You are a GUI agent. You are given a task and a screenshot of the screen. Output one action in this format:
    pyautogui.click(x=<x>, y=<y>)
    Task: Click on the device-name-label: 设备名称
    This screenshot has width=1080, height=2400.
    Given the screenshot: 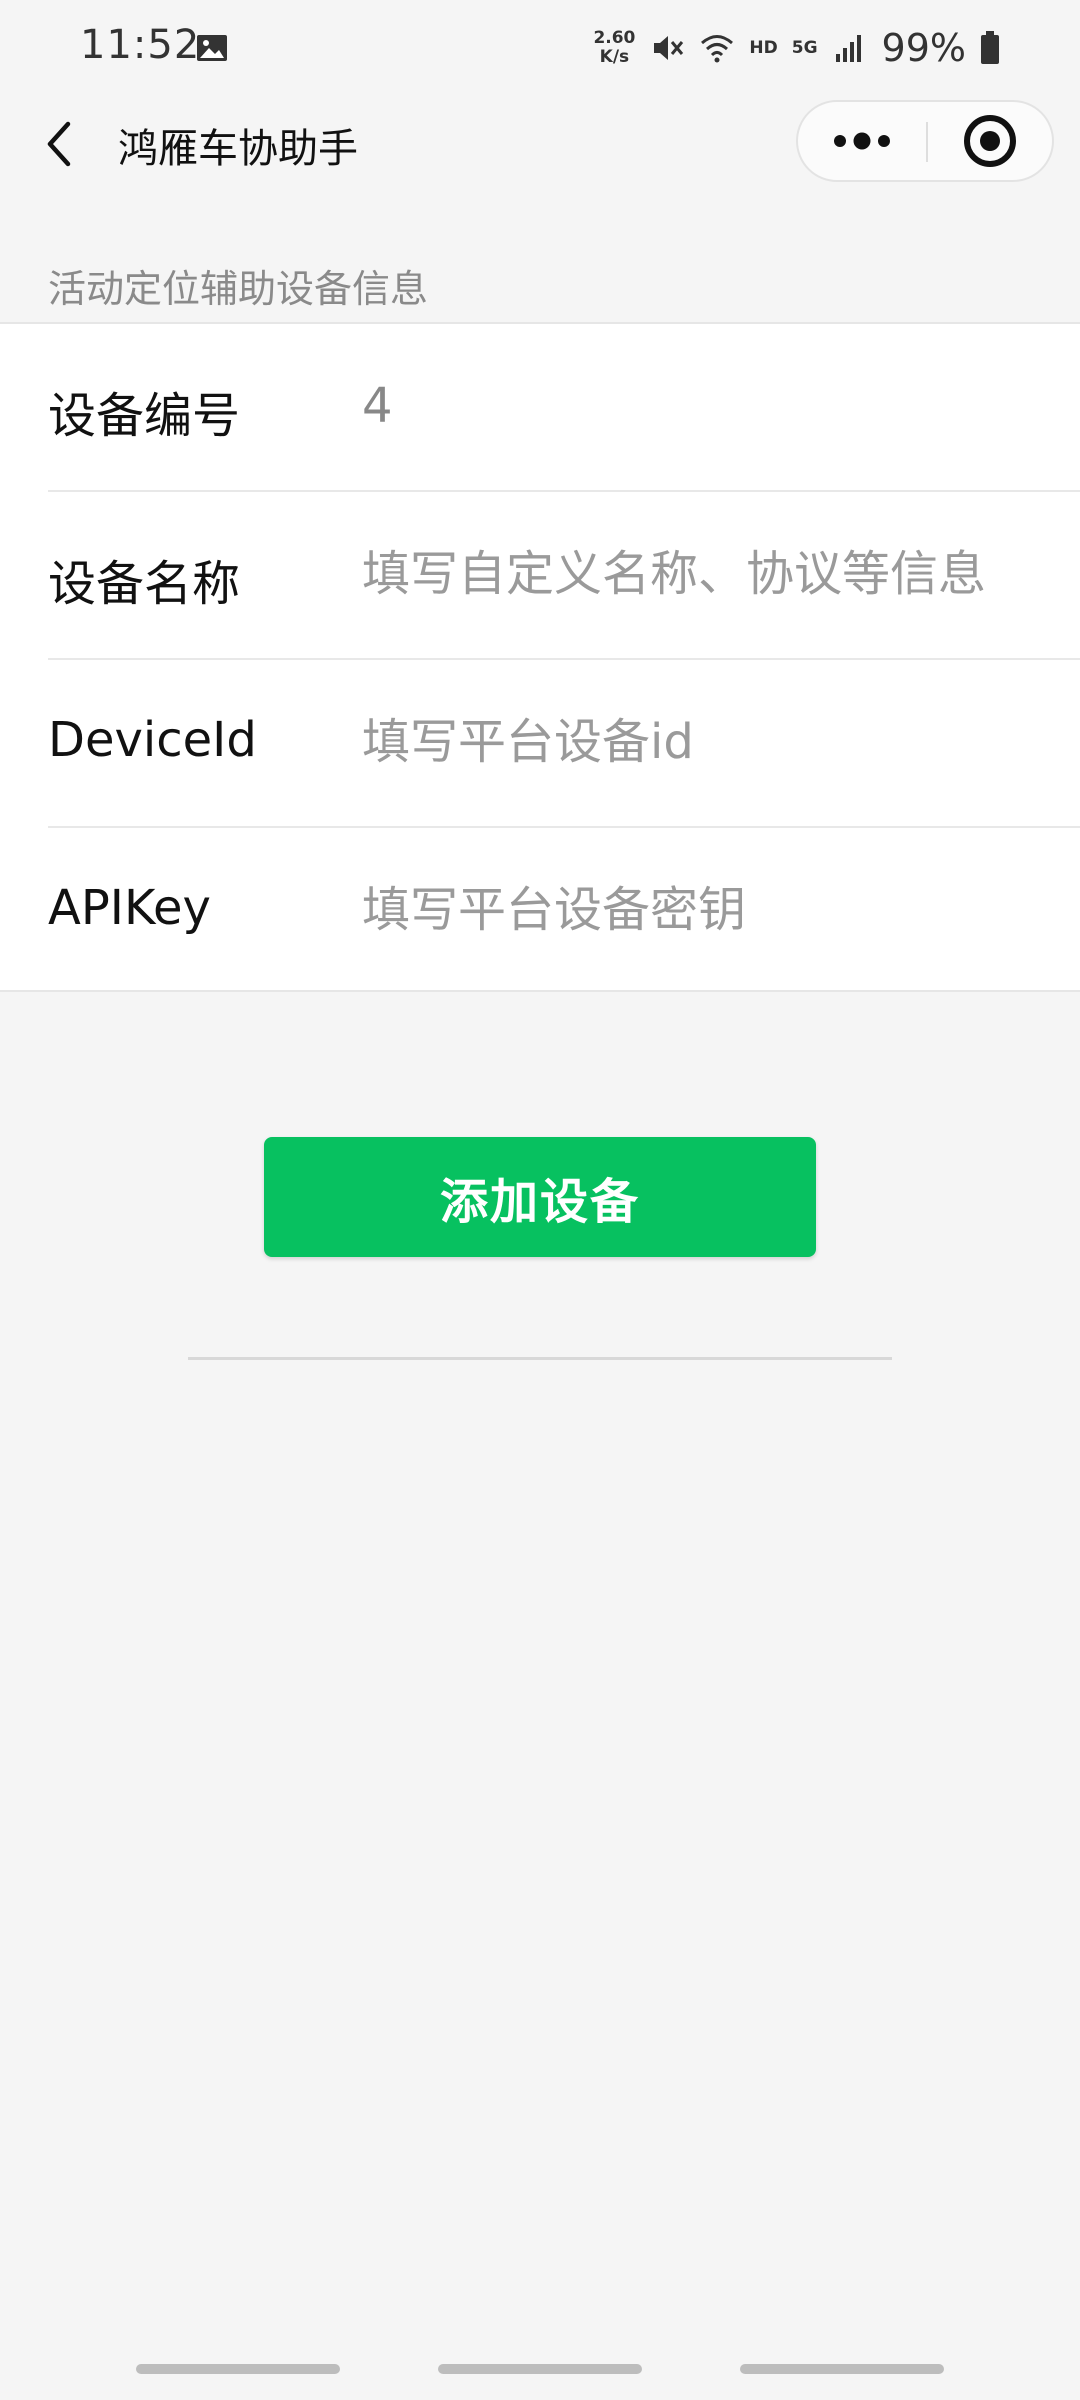 What is the action you would take?
    pyautogui.click(x=144, y=584)
    